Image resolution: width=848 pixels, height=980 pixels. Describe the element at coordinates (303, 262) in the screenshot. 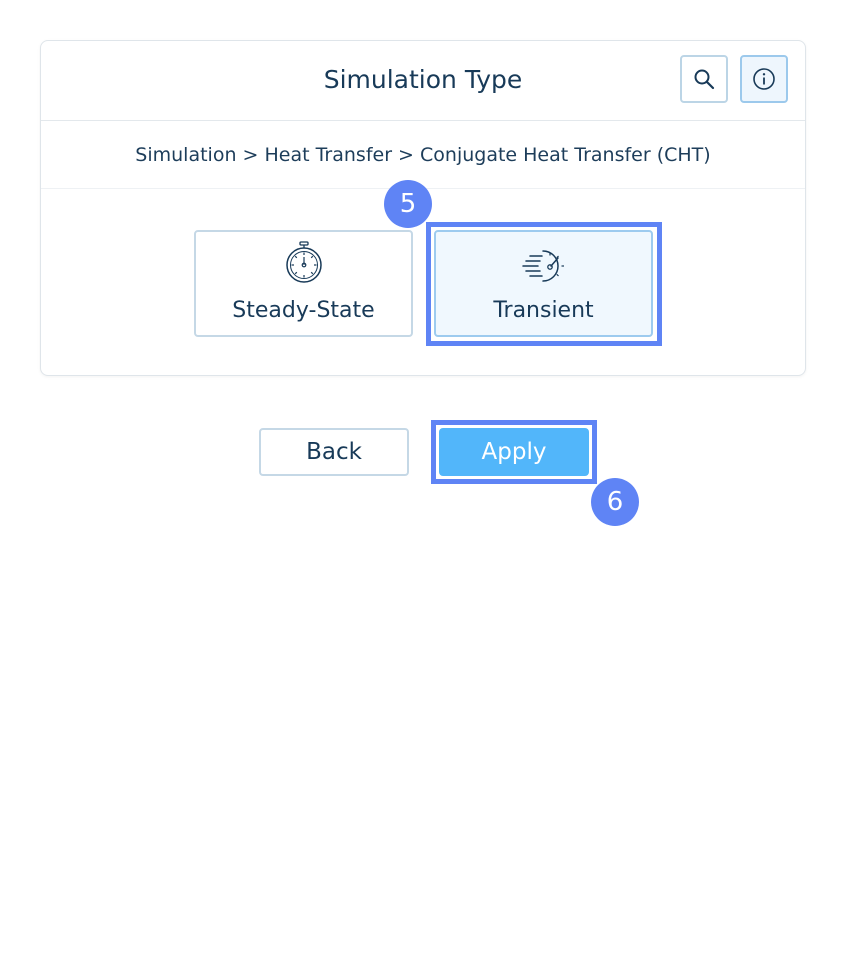

I see `stopwatch-icon` at that location.